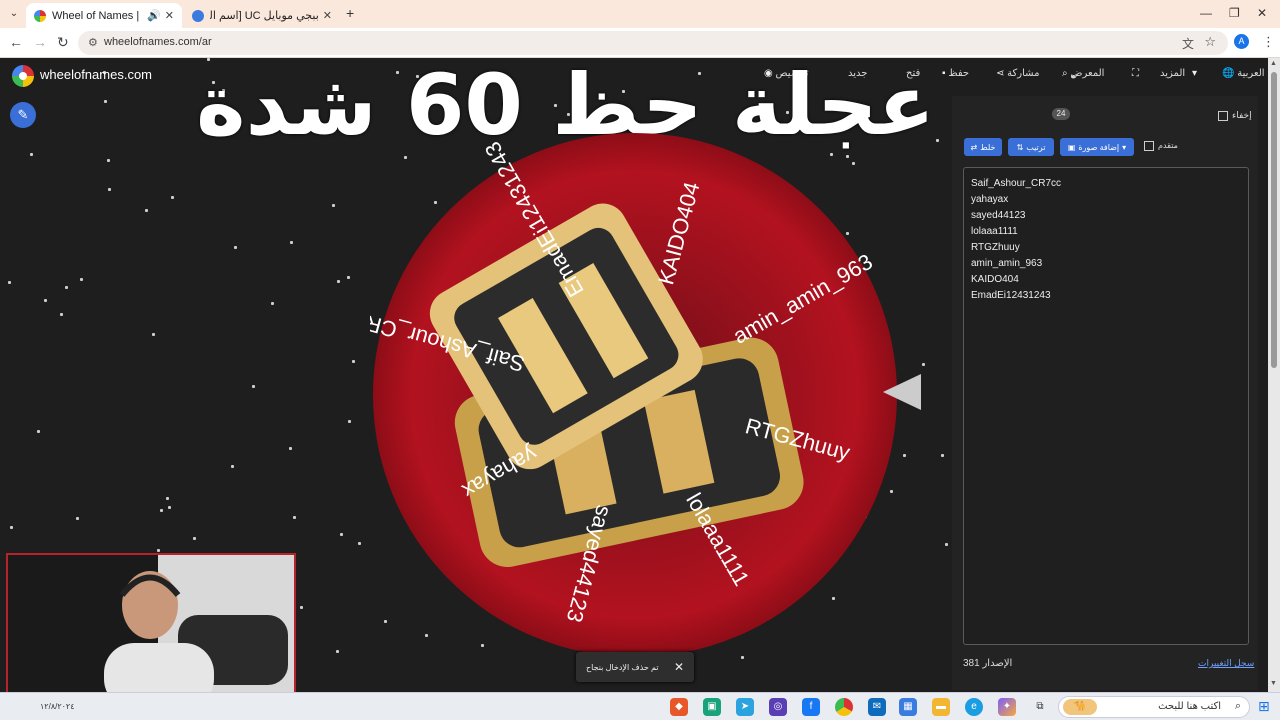  What do you see at coordinates (1011, 295) in the screenshot?
I see `list-item: EmadEi12431243` at bounding box center [1011, 295].